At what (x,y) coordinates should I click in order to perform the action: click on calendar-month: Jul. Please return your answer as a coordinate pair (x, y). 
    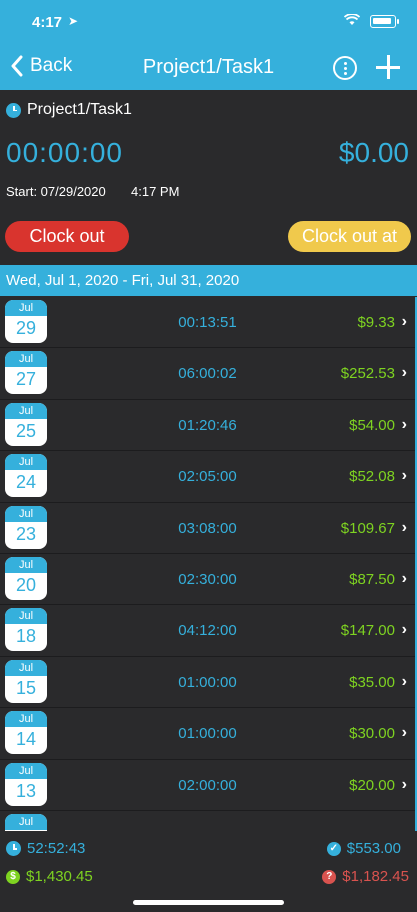
    Looking at the image, I should click on (26, 821).